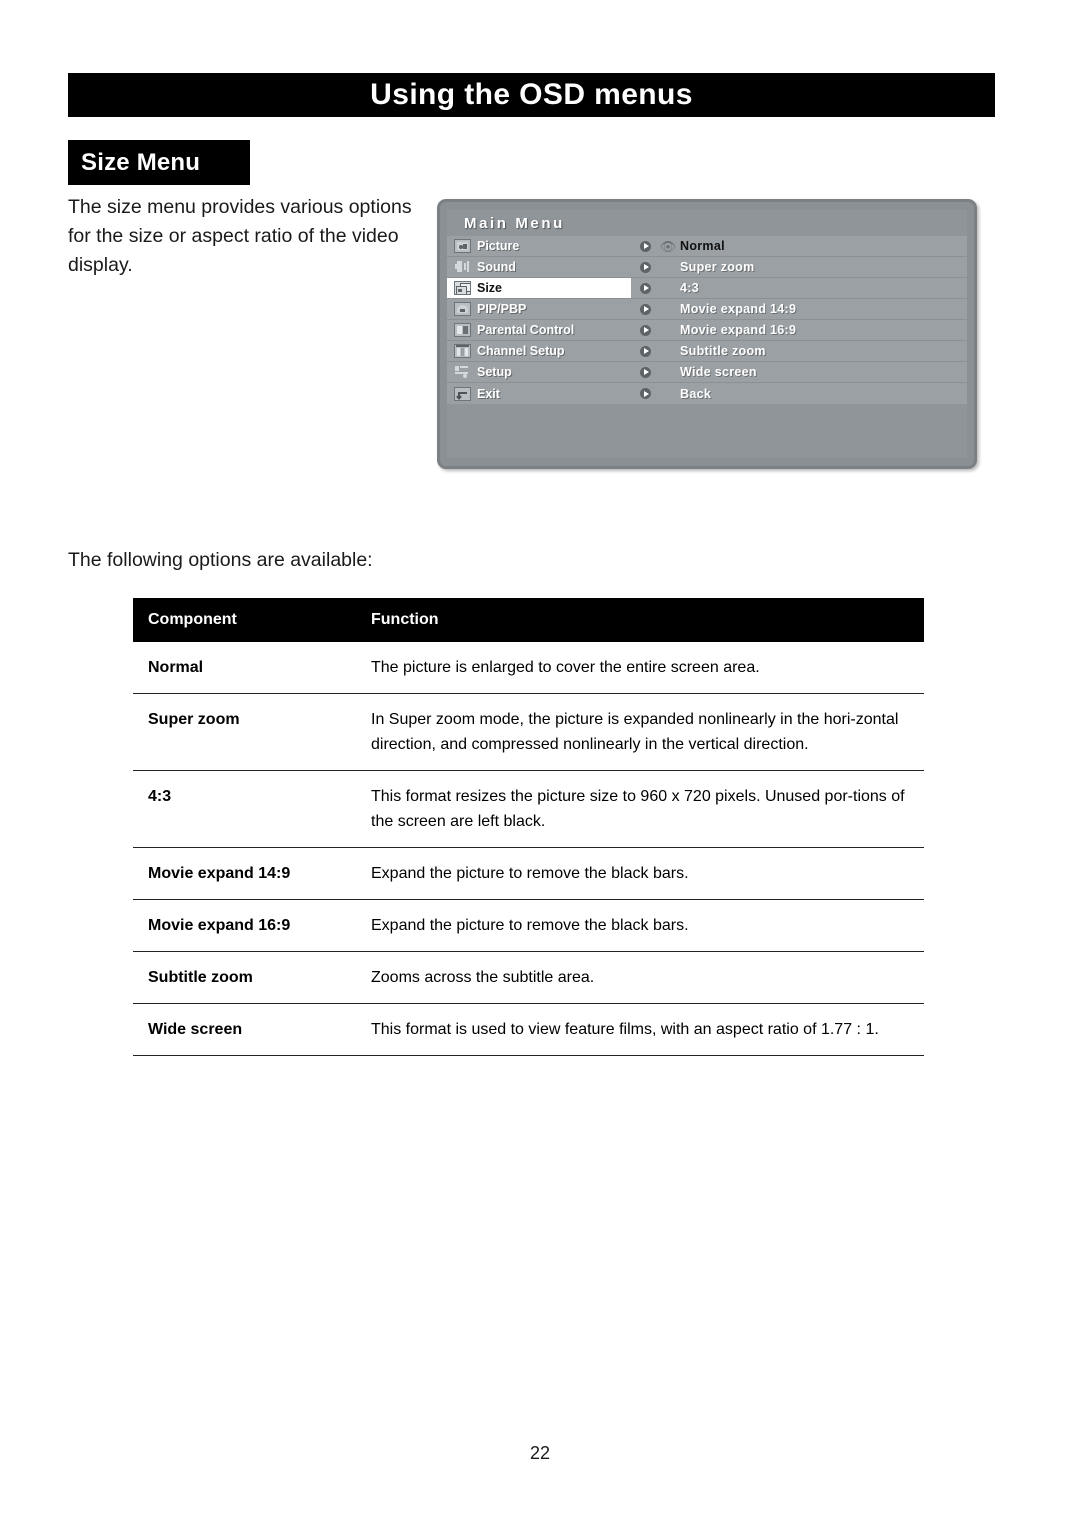 The width and height of the screenshot is (1080, 1527). What do you see at coordinates (799, 267) in the screenshot?
I see `osd-option-super-zoom: Super zoom` at bounding box center [799, 267].